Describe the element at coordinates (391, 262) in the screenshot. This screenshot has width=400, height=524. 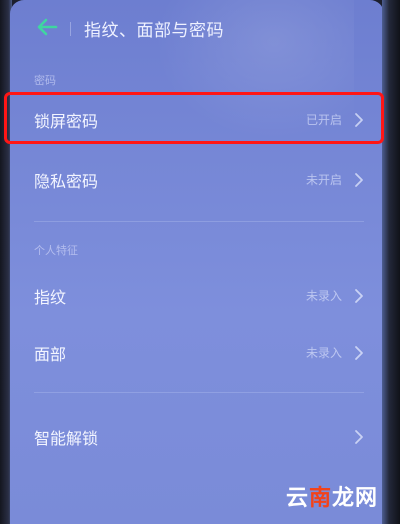
I see `phone-bezel-right` at that location.